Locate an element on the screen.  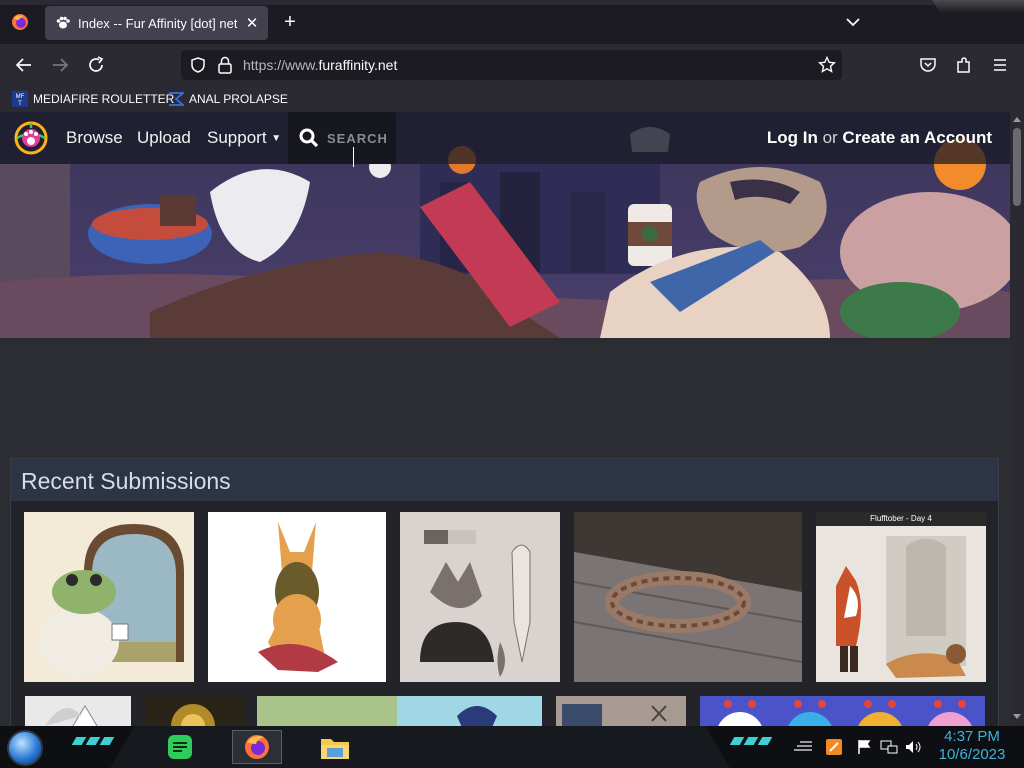
menu-button is located at coordinates (1000, 65).